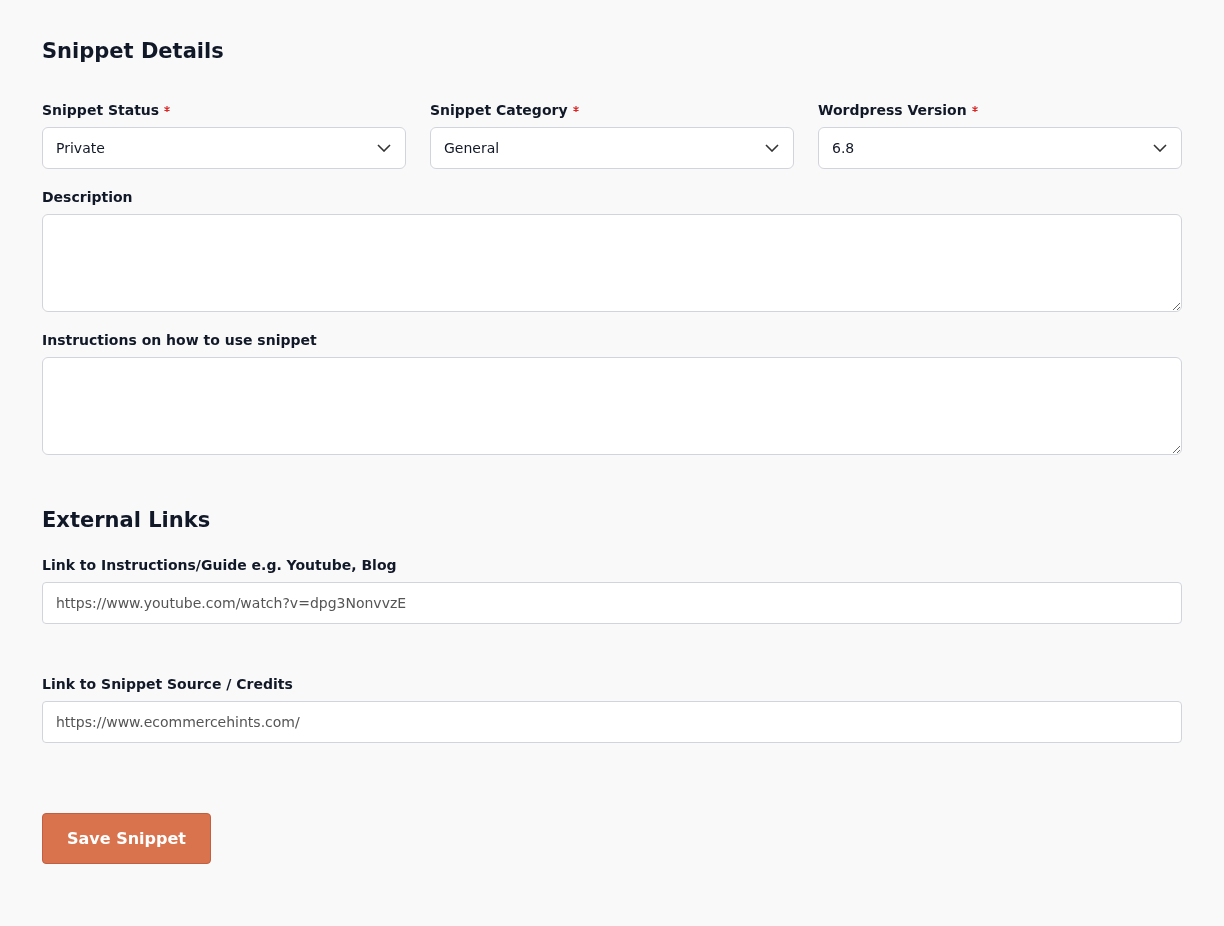  Describe the element at coordinates (133, 51) in the screenshot. I see `section-heading: Snippet Details` at that location.